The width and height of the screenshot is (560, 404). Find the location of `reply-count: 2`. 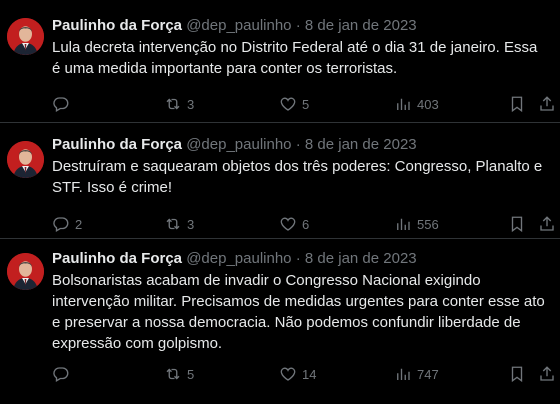

reply-count: 2 is located at coordinates (79, 224).